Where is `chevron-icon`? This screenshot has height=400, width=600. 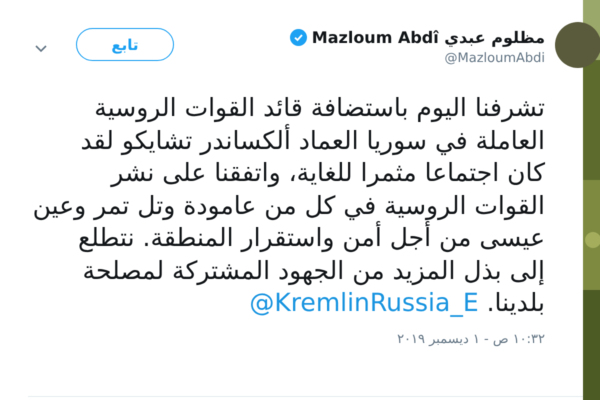
chevron-icon is located at coordinates (41, 49).